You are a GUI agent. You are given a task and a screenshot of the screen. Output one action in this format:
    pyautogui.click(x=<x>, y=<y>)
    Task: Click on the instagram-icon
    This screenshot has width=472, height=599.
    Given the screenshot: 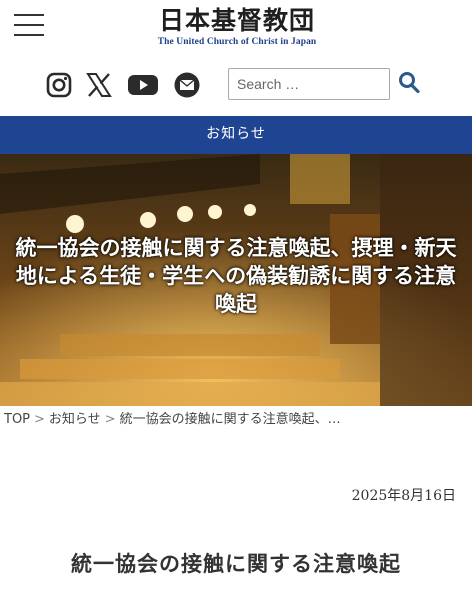 What is the action you would take?
    pyautogui.click(x=59, y=85)
    